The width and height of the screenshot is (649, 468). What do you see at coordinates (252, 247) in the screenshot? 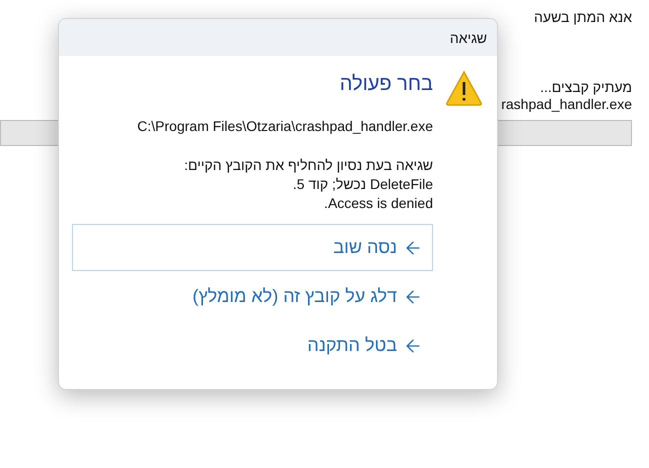
I see `option-button: נסה שוב` at bounding box center [252, 247].